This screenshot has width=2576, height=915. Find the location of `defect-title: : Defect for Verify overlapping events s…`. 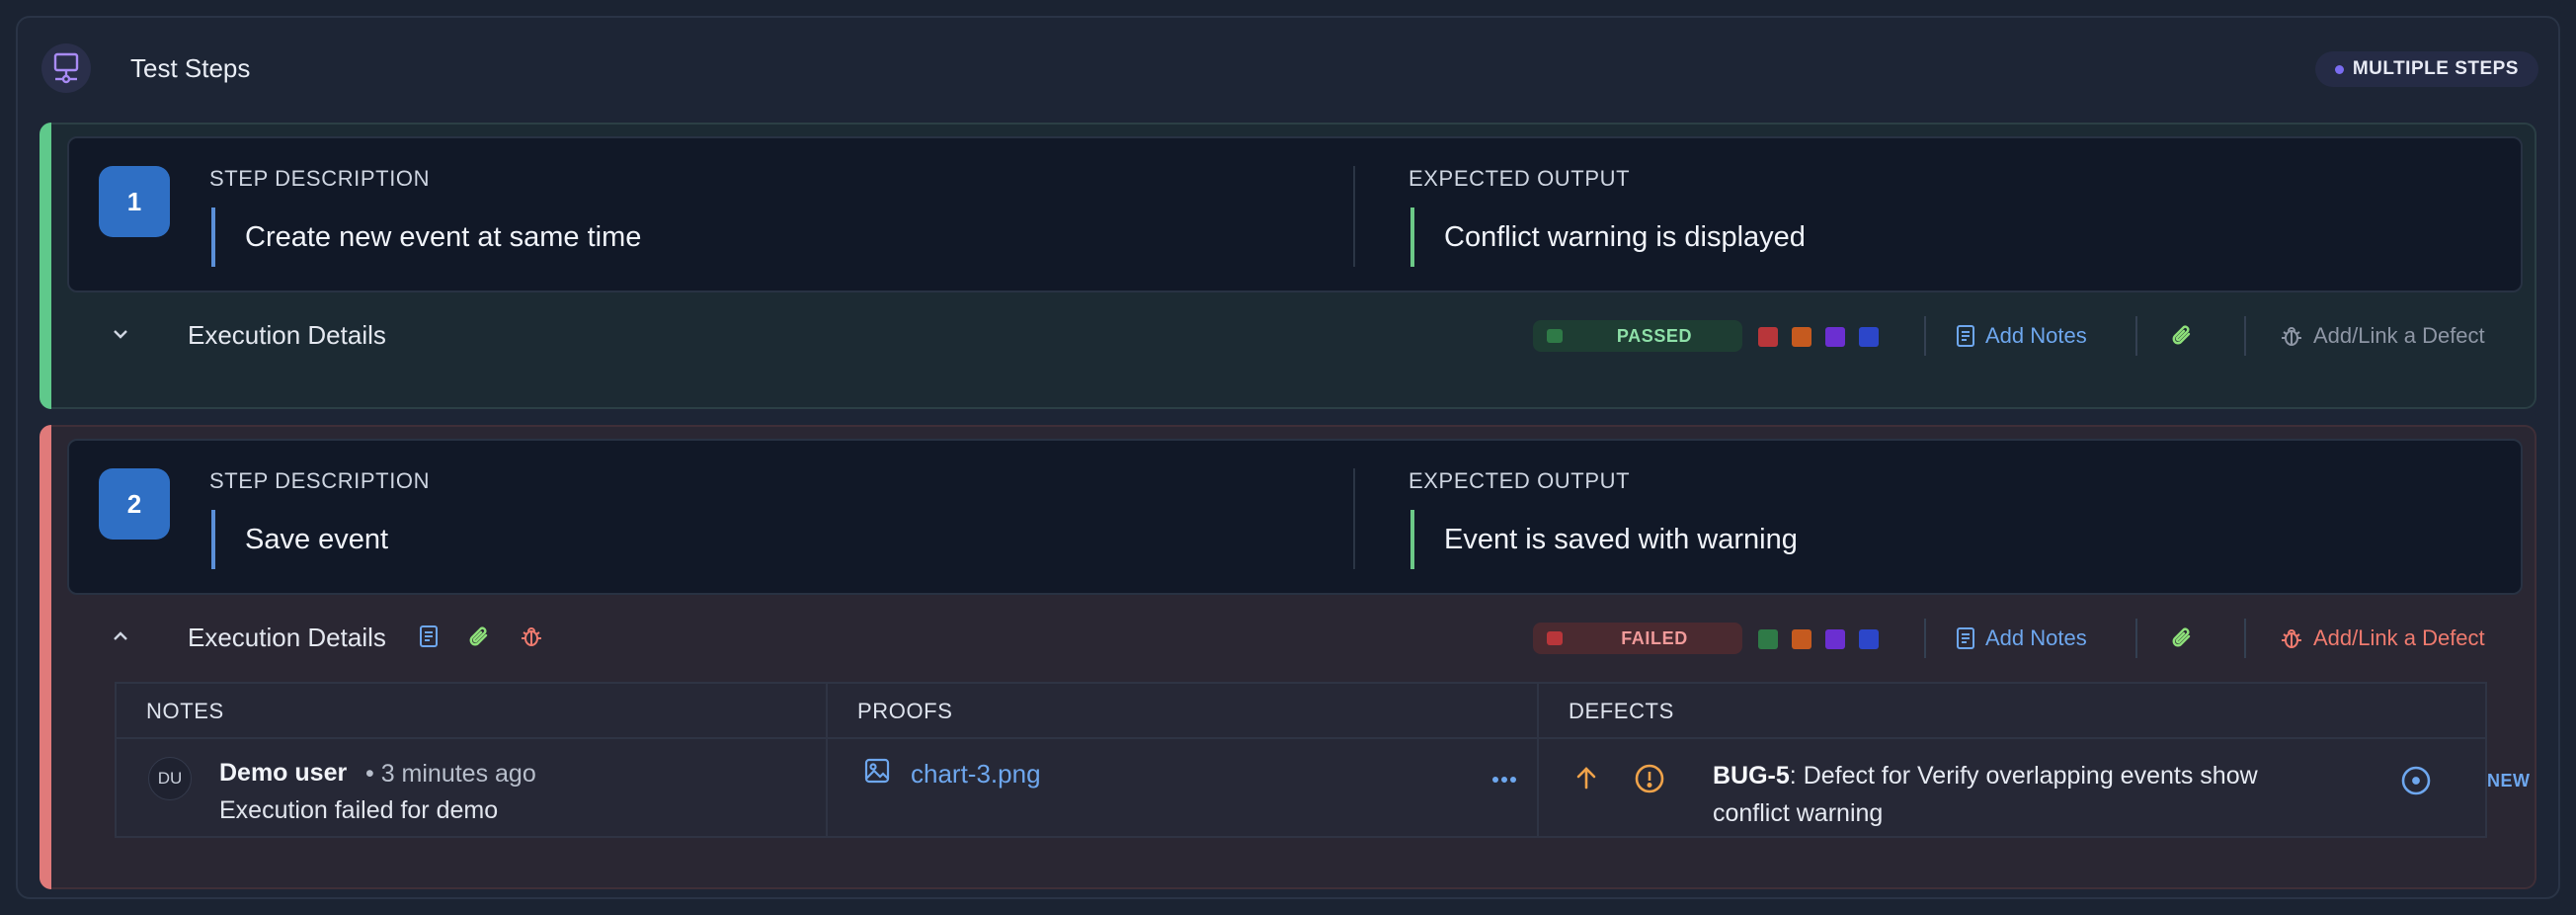

defect-title: : Defect for Verify overlapping events s… is located at coordinates (1985, 794).